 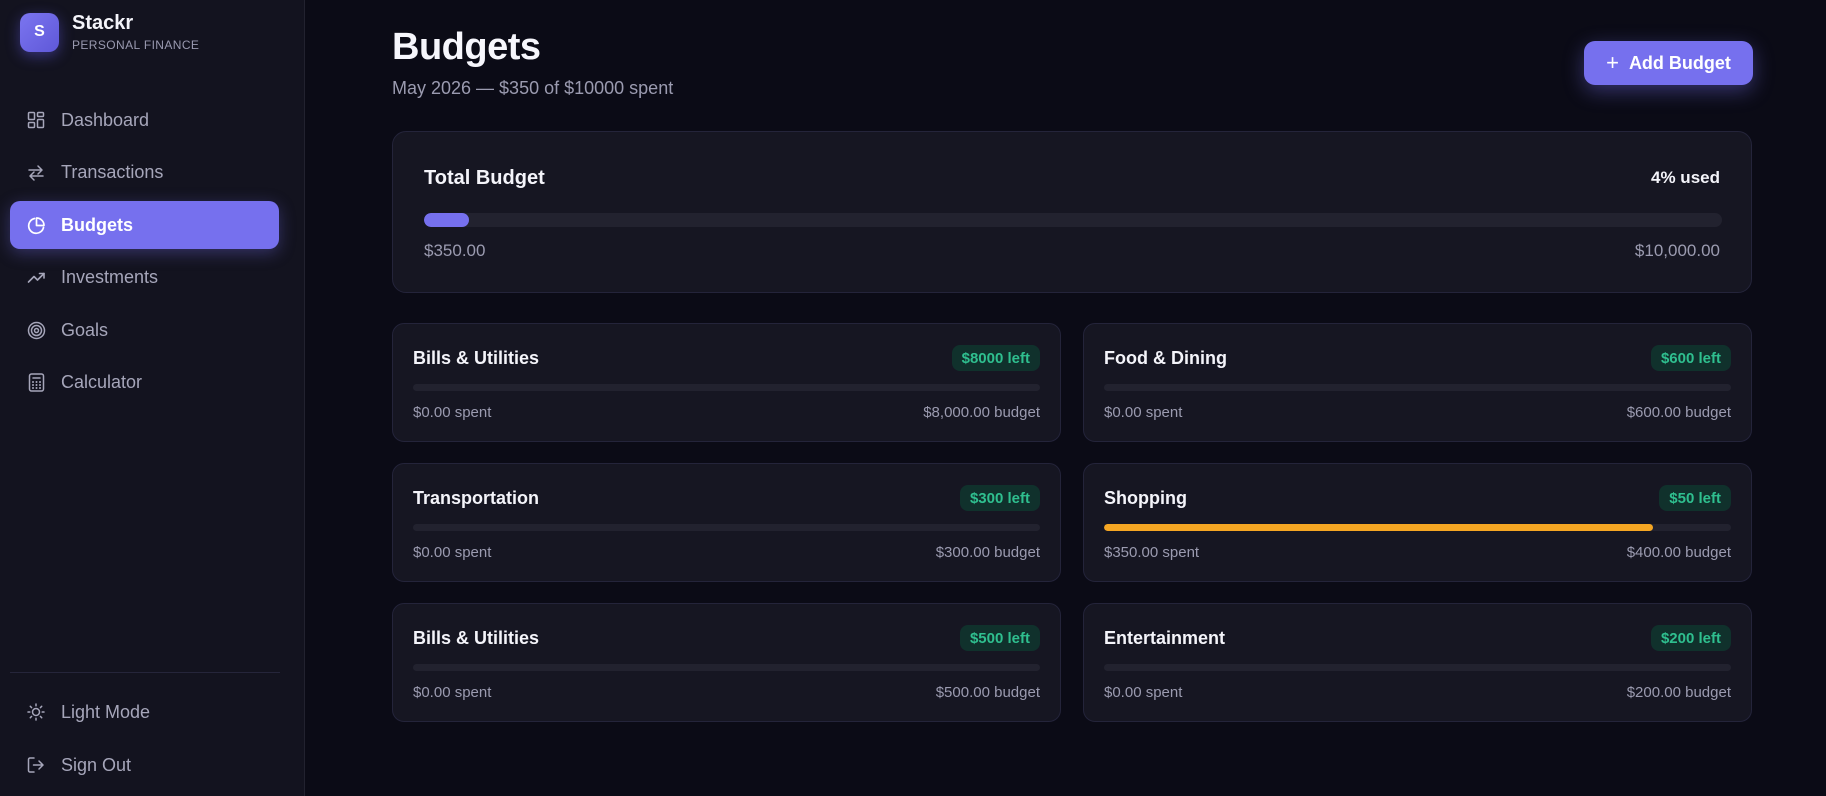 I want to click on budget-remaining-badge: $50 left, so click(x=1695, y=498).